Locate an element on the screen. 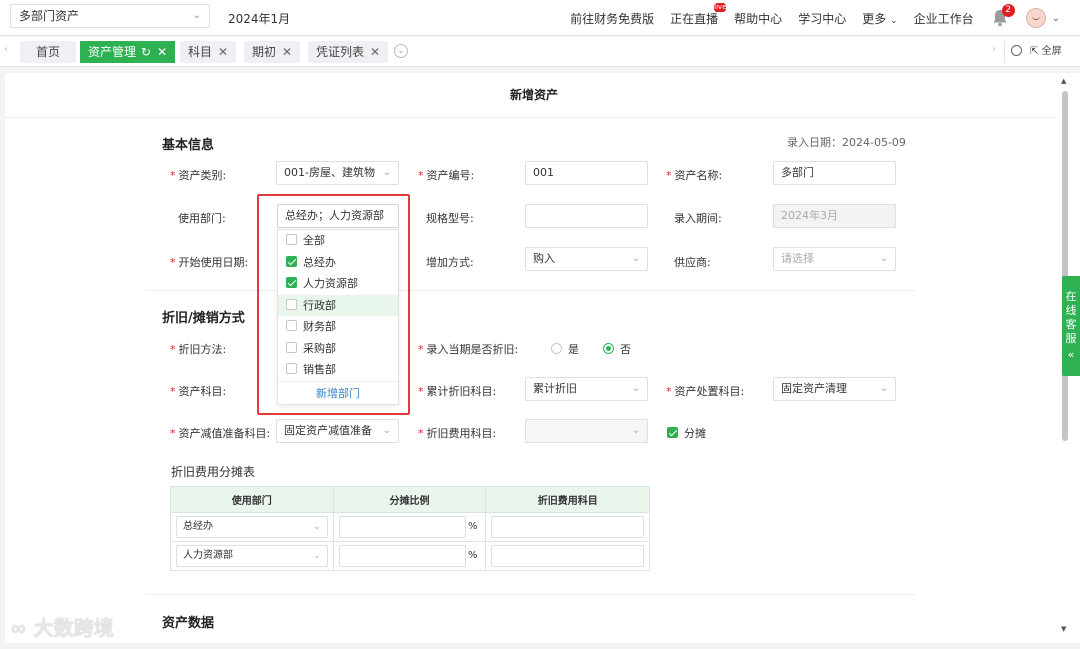  fullscreen-button: ⇱ 全屏 is located at coordinates (1042, 52).